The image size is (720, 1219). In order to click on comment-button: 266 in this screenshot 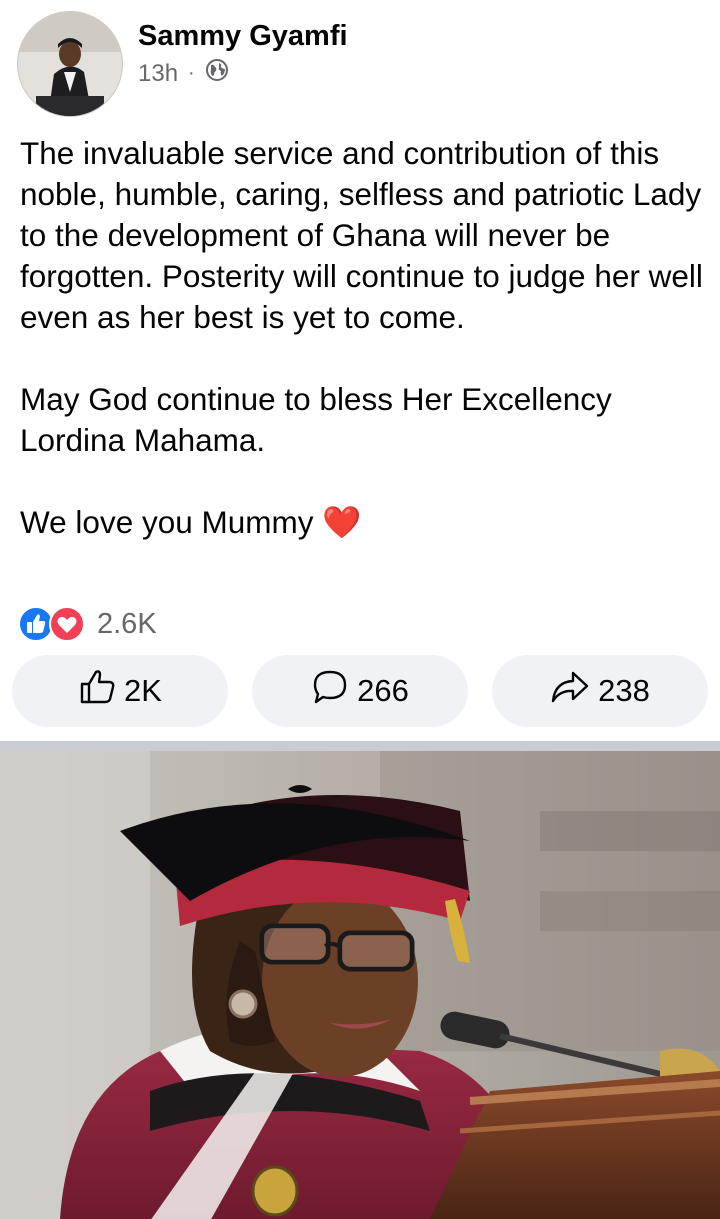, I will do `click(360, 691)`.